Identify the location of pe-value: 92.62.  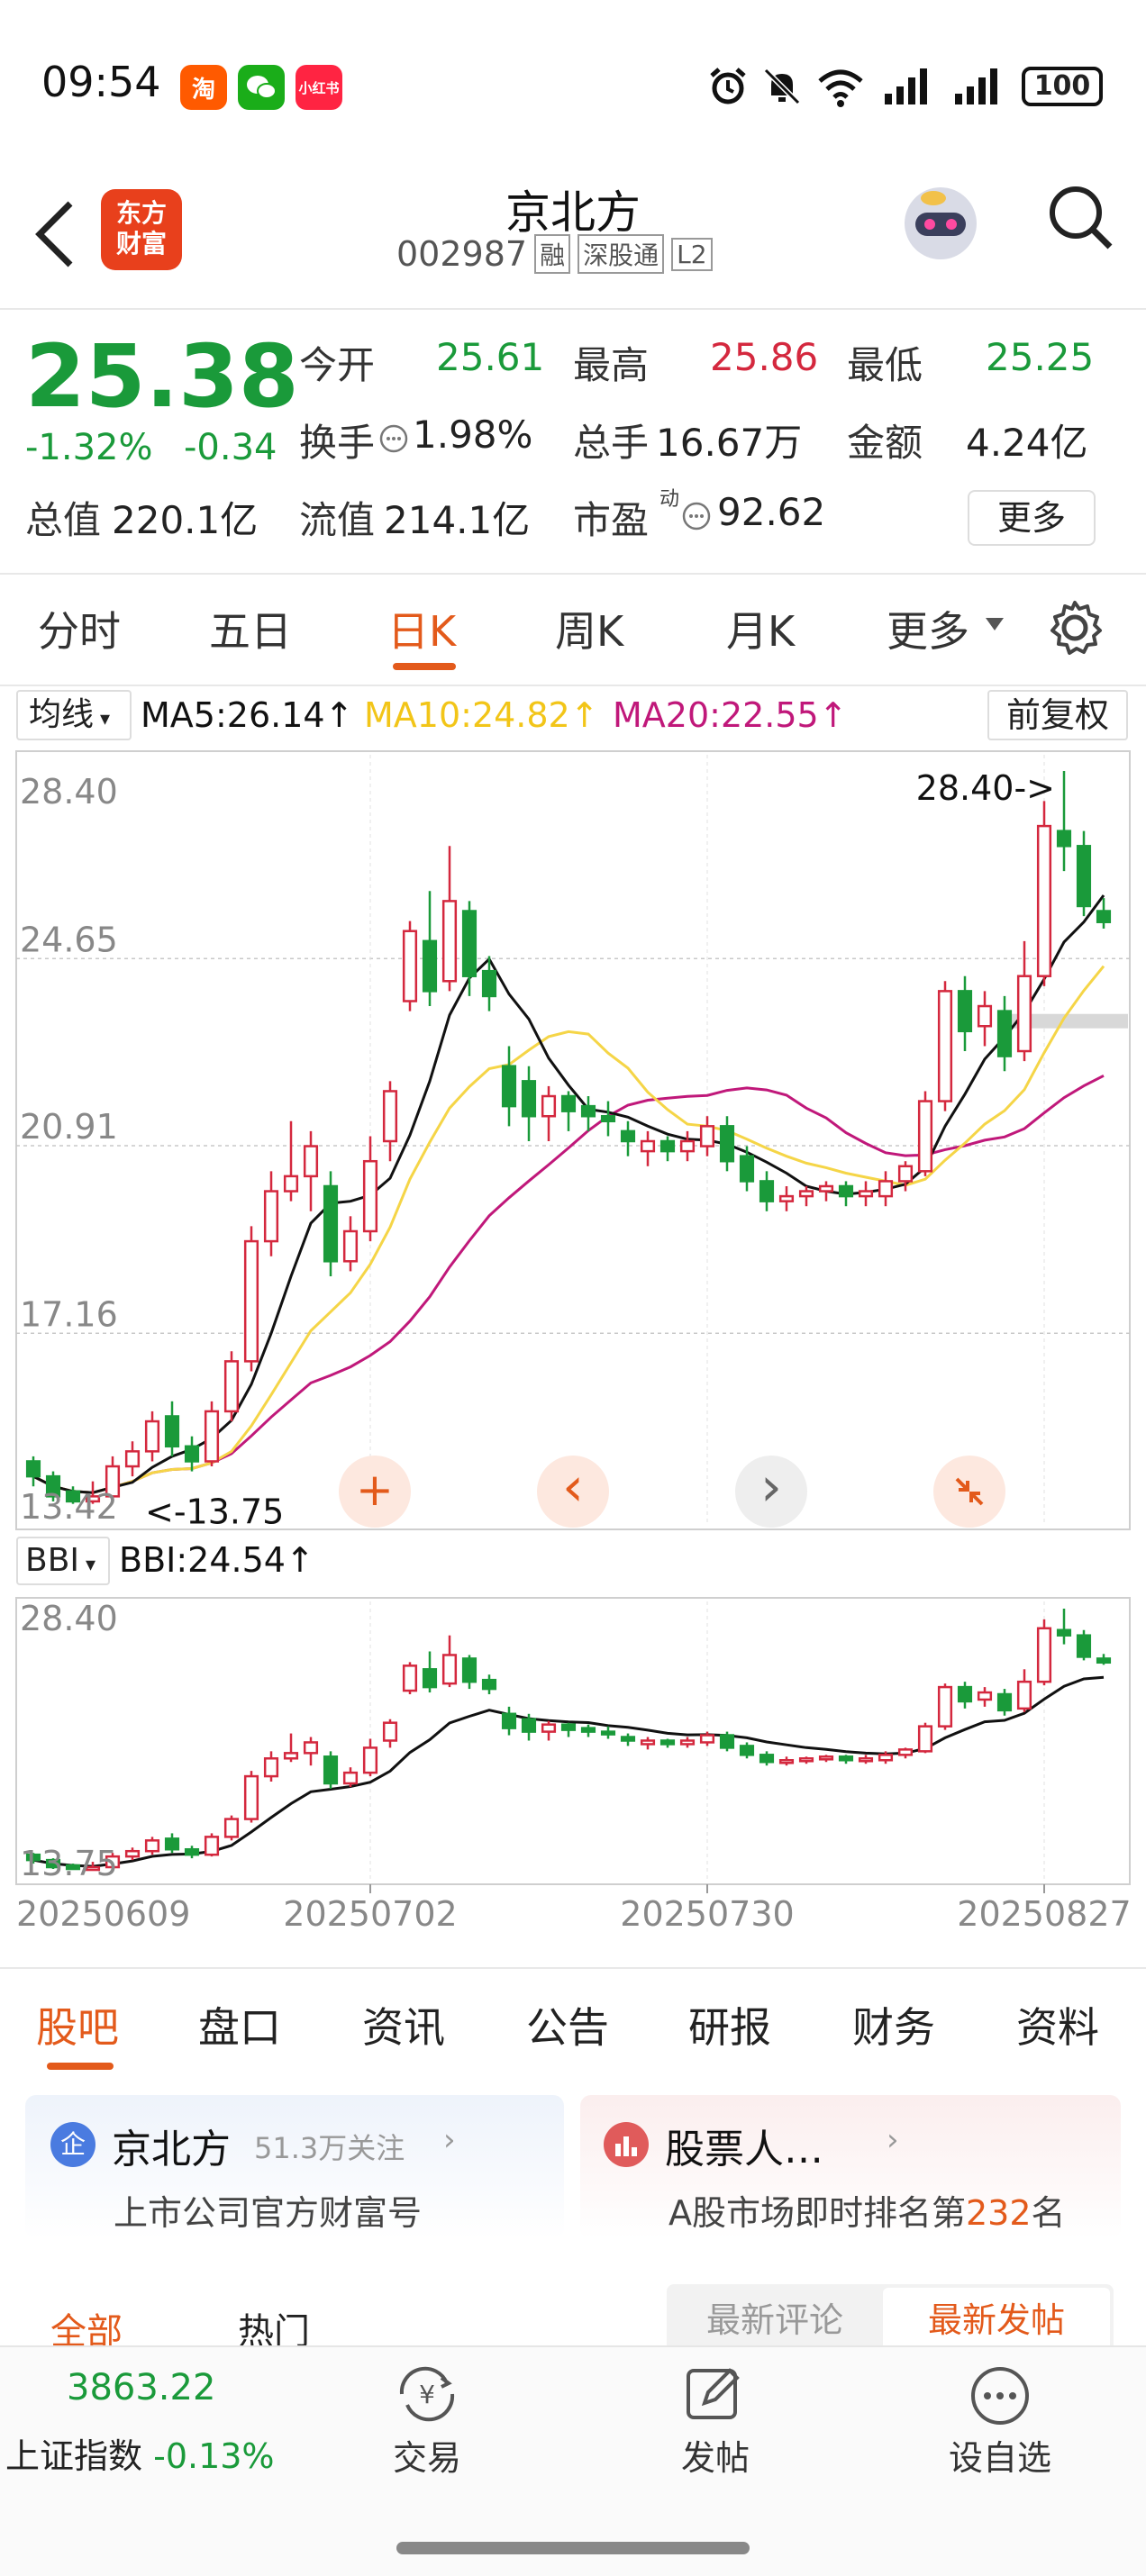
(771, 512).